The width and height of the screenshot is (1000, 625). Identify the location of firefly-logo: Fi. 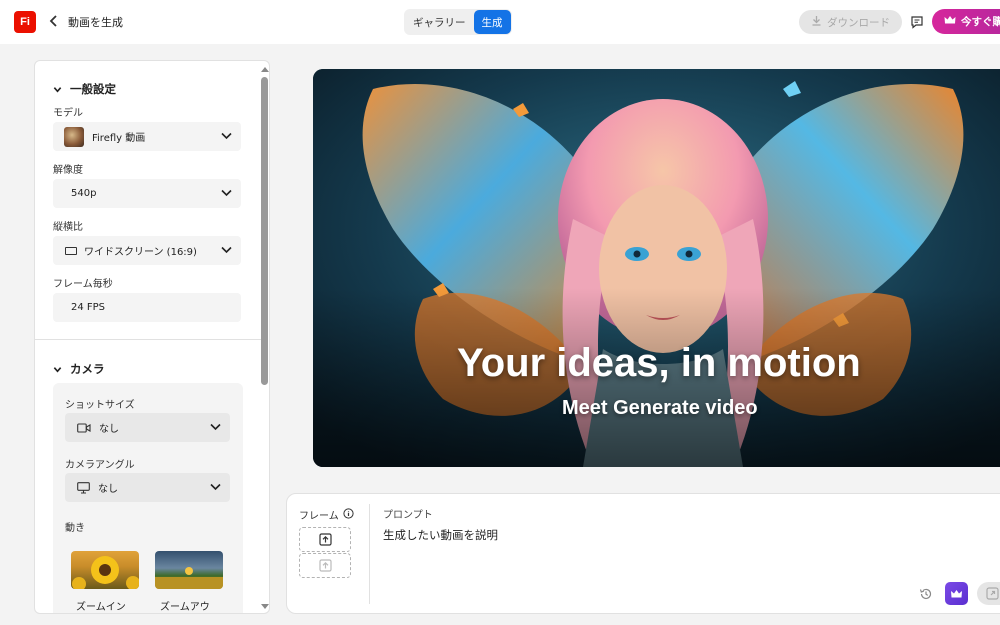
(25, 22).